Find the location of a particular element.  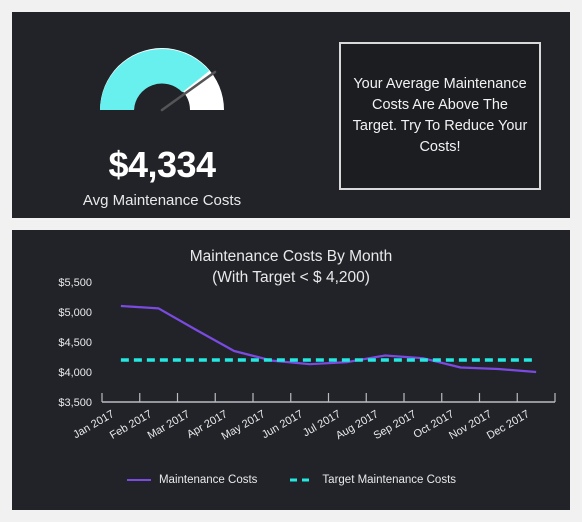

legend-item-maintenance-costs: Maintenance Costs is located at coordinates (191, 480).